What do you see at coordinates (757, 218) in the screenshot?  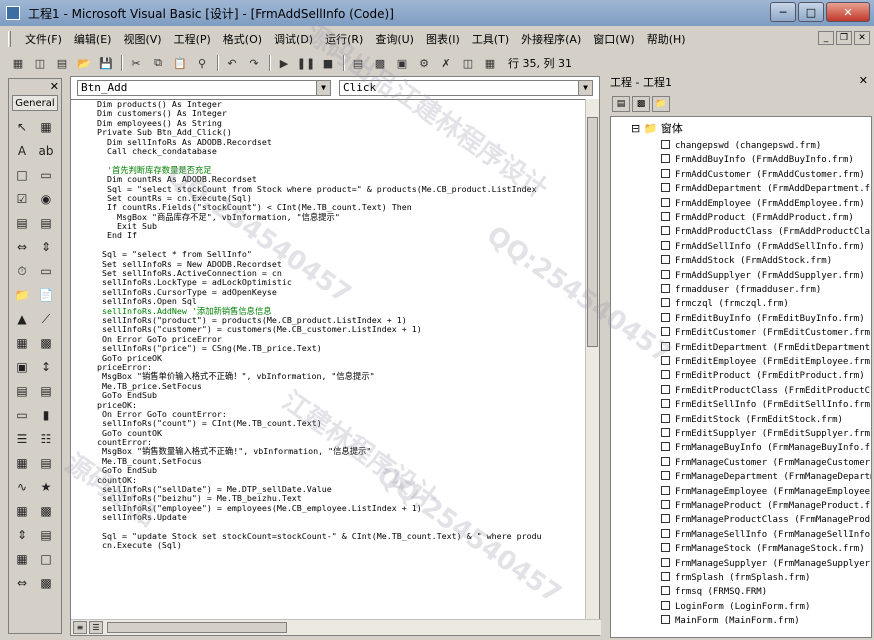 I see `tree-item: FrmAddProduct (FrmAddProduct.frm)` at bounding box center [757, 218].